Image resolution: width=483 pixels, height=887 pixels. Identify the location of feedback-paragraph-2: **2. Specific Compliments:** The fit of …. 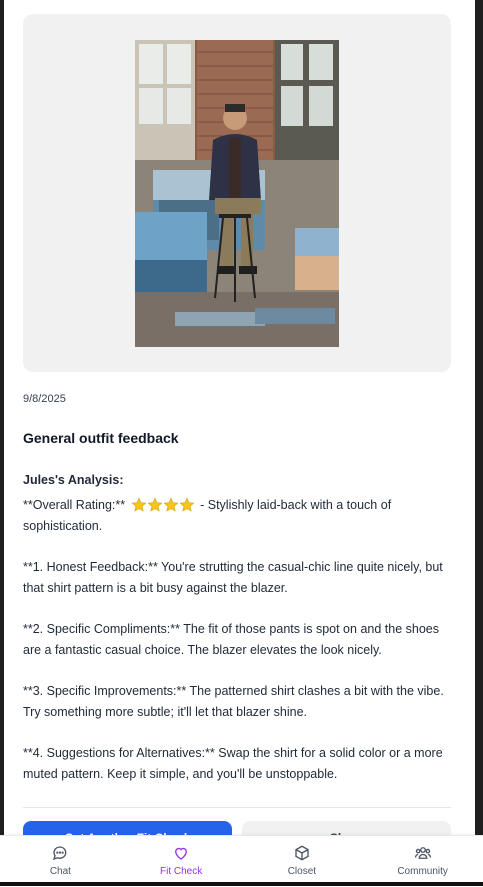
(231, 639).